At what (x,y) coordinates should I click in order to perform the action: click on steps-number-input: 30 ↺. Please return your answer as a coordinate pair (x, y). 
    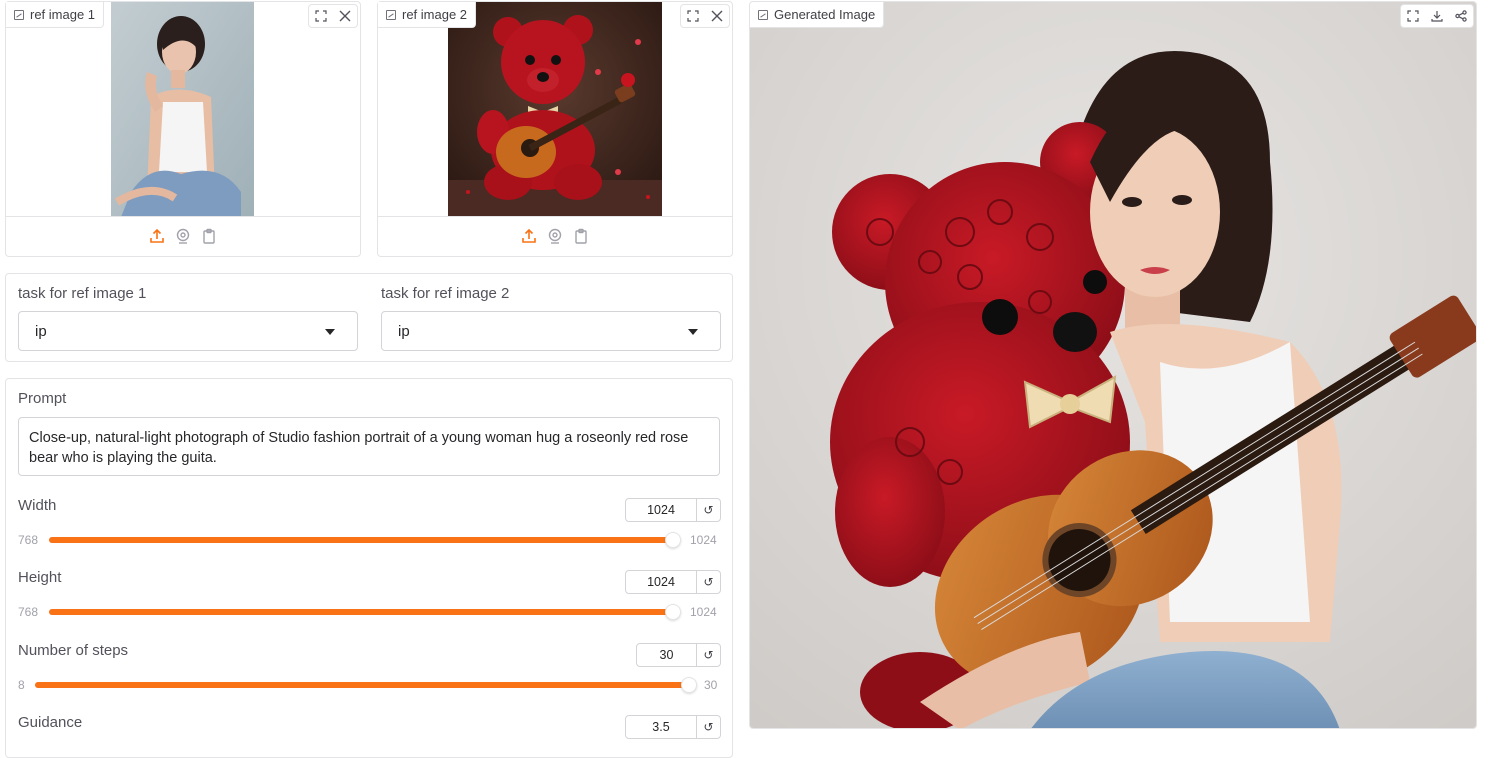
    Looking at the image, I should click on (678, 655).